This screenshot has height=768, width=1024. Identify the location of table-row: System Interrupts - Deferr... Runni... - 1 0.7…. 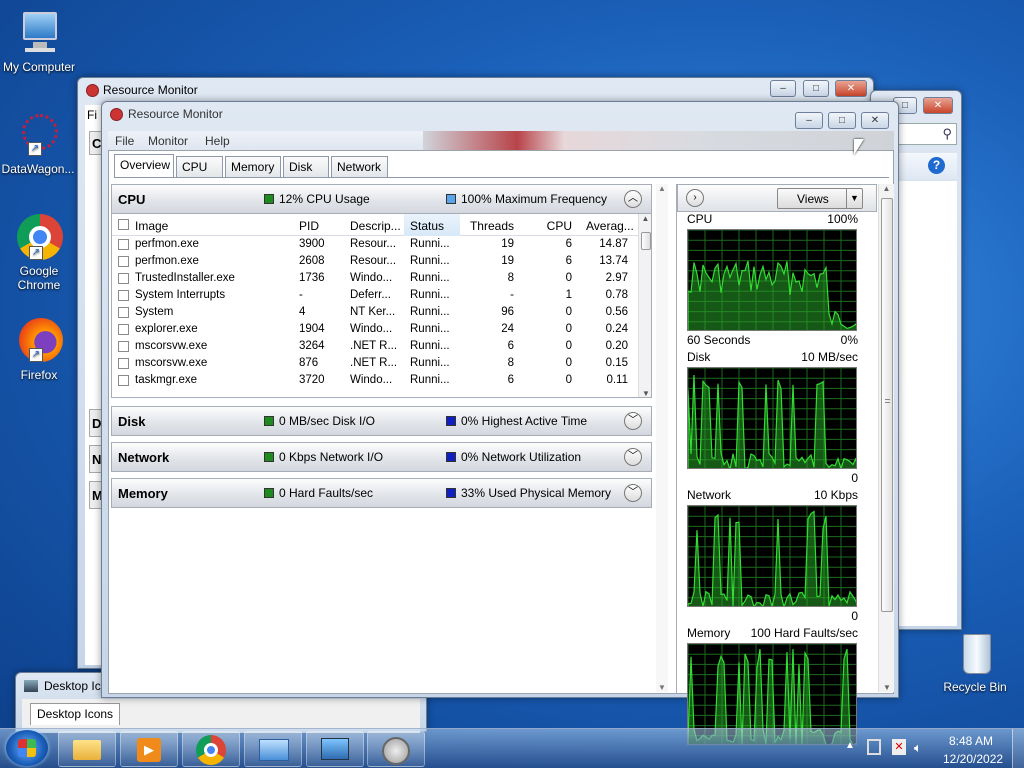
(375, 295).